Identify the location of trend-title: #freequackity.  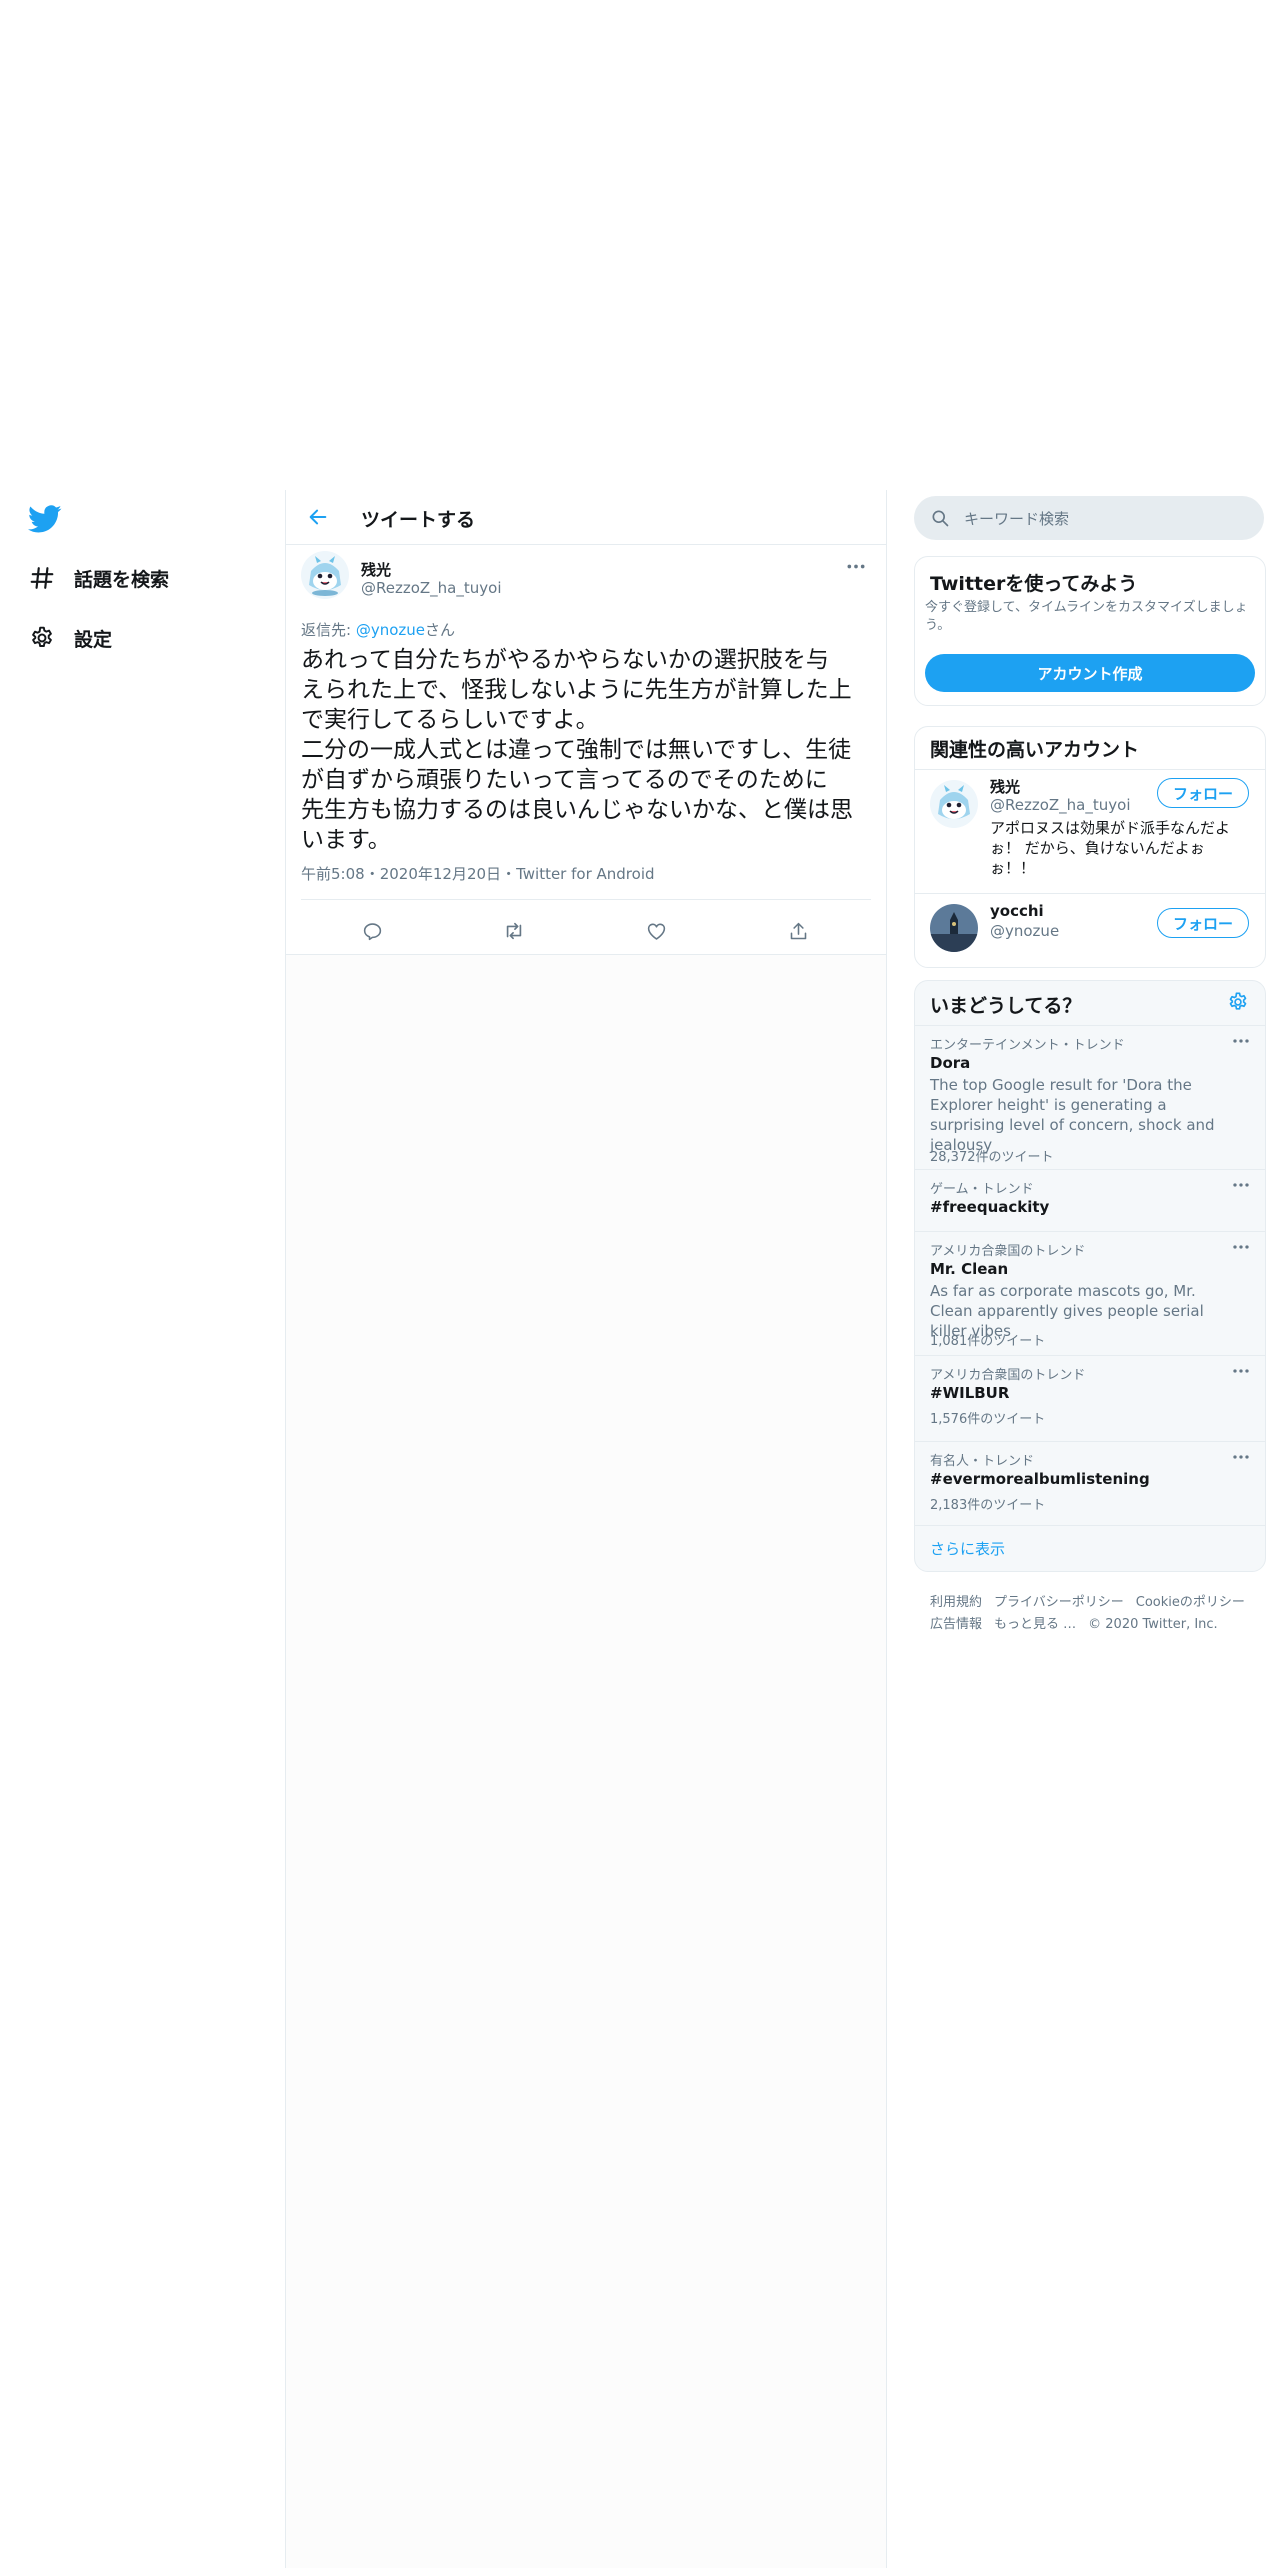
(990, 1207).